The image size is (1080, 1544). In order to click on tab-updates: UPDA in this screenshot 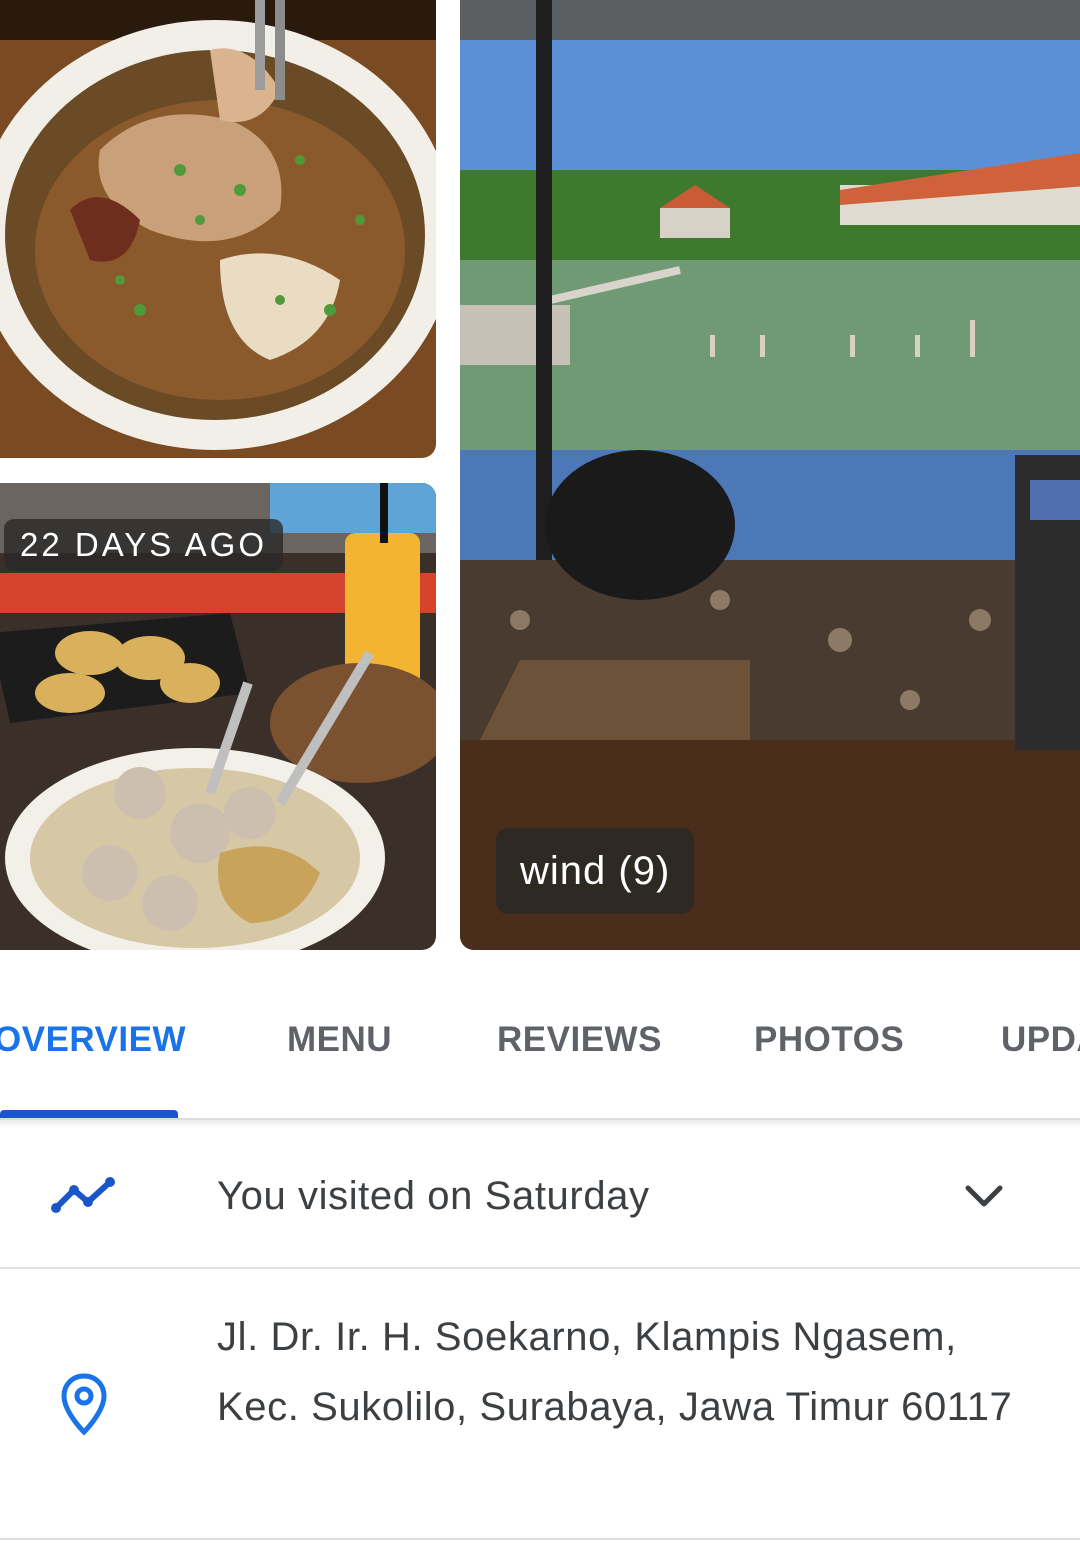, I will do `click(1040, 1045)`.